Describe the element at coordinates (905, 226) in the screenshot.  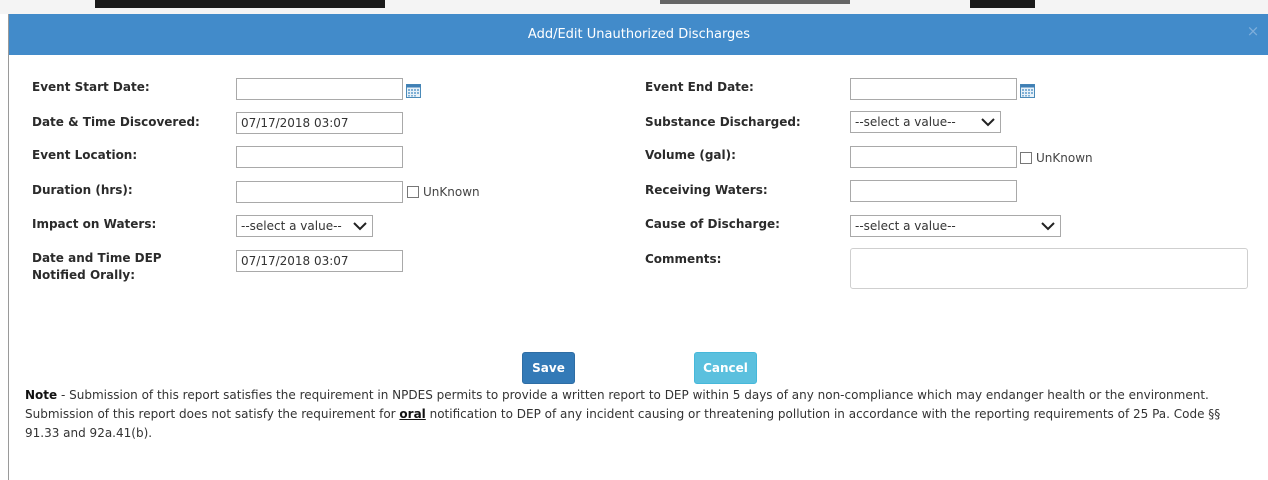
I see `cause-of-discharge-selected: --select a value--` at that location.